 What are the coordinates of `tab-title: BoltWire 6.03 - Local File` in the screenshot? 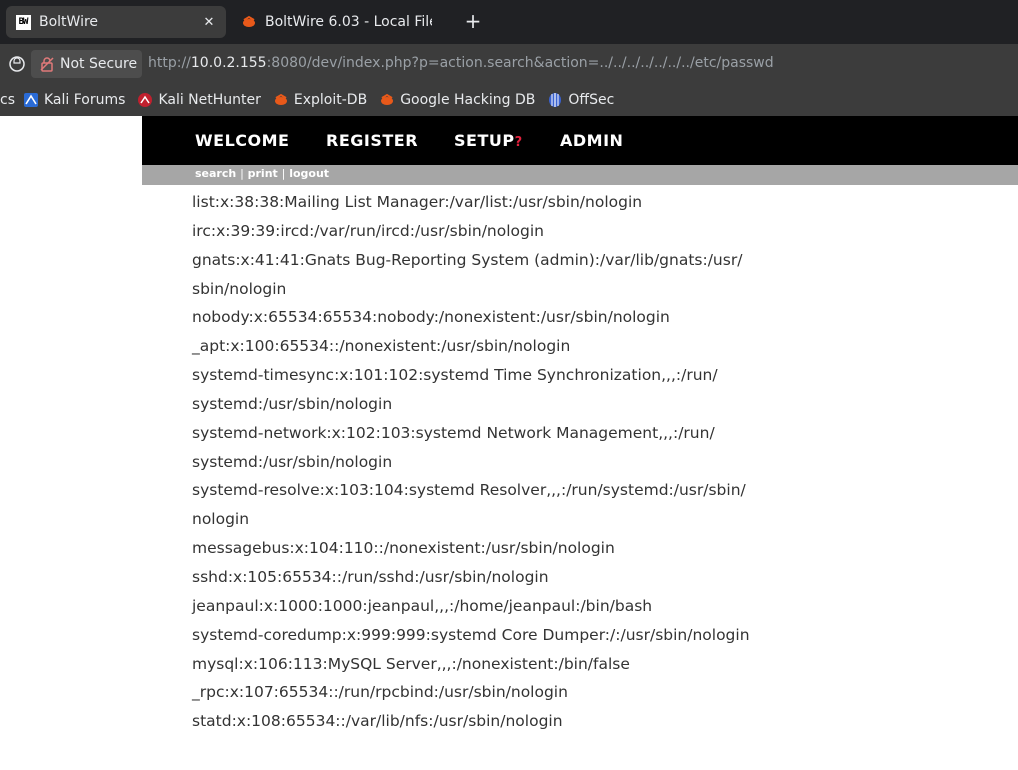 It's located at (348, 22).